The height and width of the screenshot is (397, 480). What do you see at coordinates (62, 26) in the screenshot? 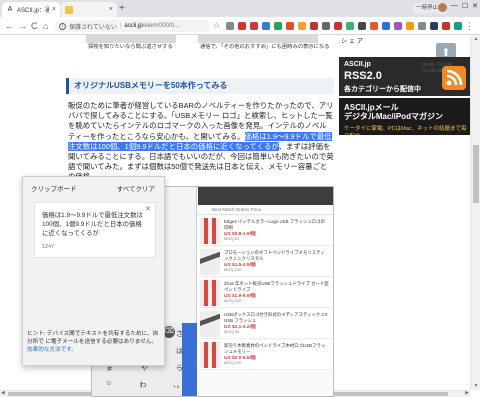
I see `info-icon: i` at bounding box center [62, 26].